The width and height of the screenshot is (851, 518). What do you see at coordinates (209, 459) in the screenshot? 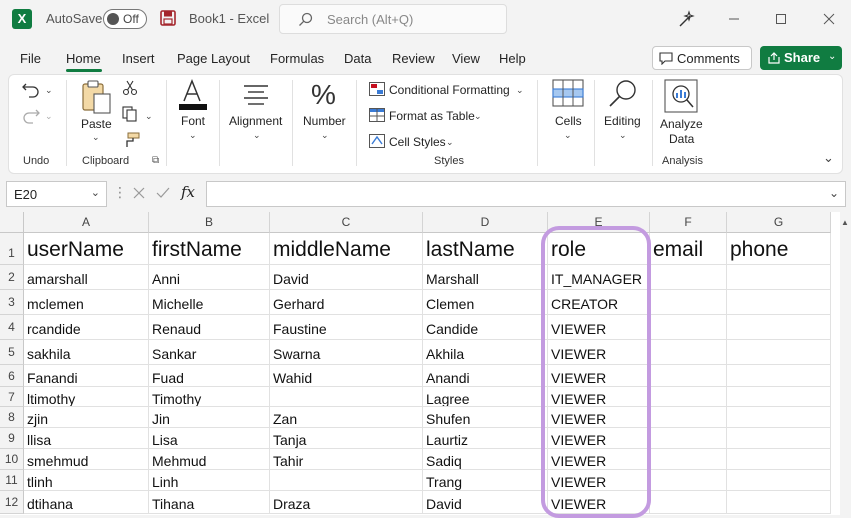
I see `table-cell: Mehmud` at bounding box center [209, 459].